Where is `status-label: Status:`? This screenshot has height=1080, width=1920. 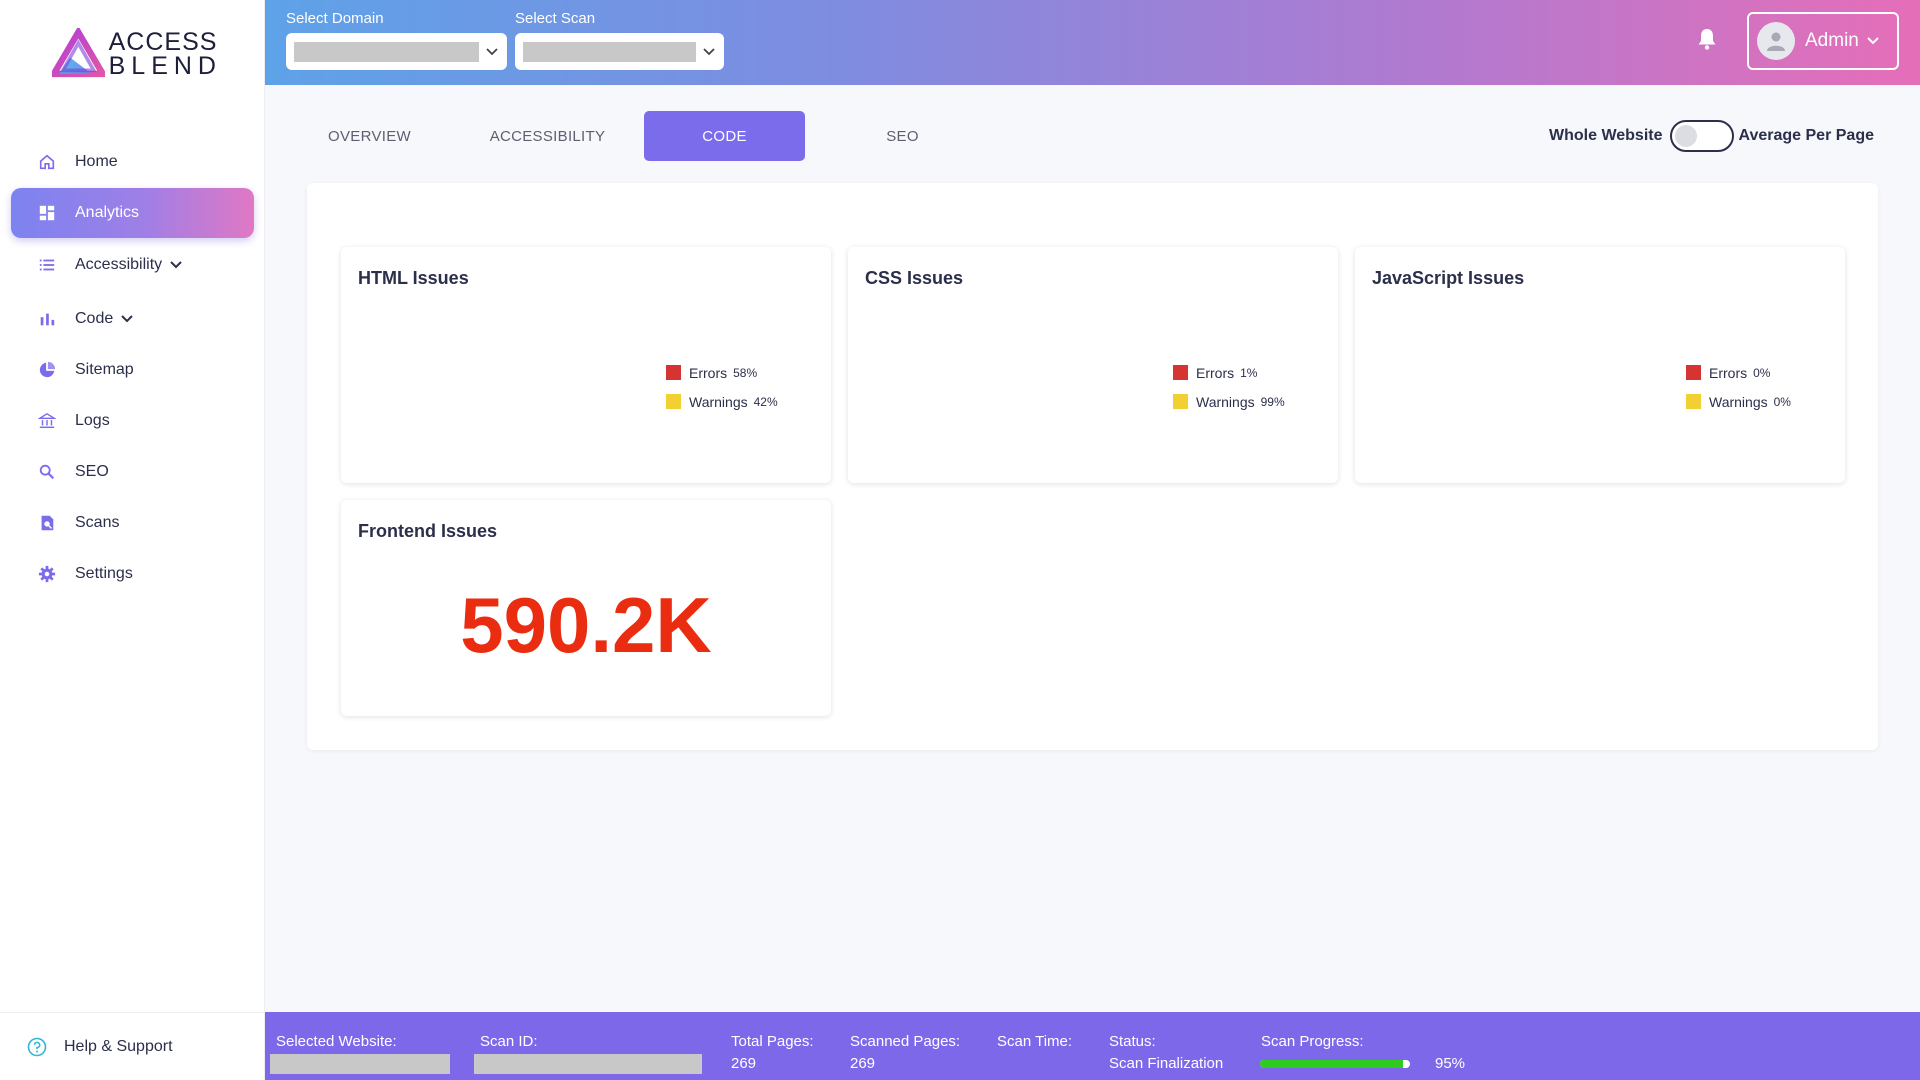
status-label: Status: is located at coordinates (1132, 1041).